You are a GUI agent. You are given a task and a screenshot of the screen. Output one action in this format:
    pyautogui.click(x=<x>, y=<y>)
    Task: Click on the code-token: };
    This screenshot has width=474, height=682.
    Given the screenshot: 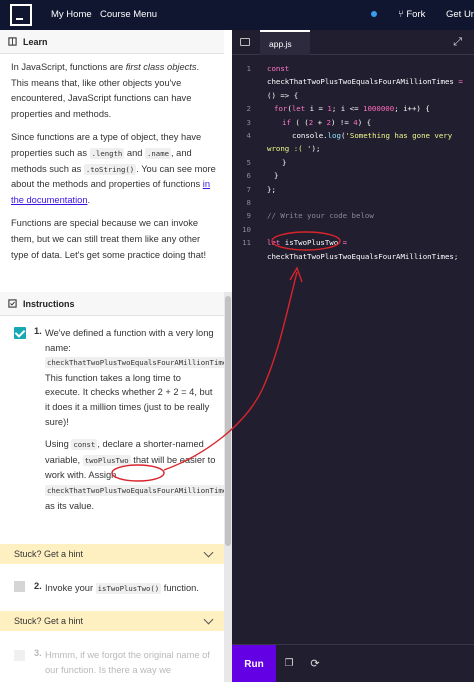 What is the action you would take?
    pyautogui.click(x=271, y=189)
    